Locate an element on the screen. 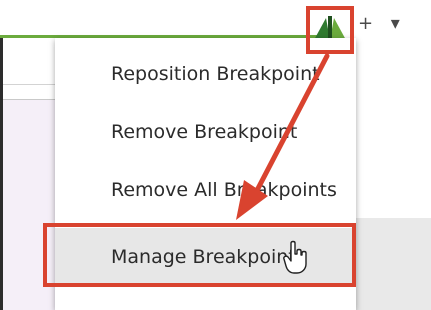 The image size is (431, 310). toolbar-controls: + ▾ is located at coordinates (393, 24).